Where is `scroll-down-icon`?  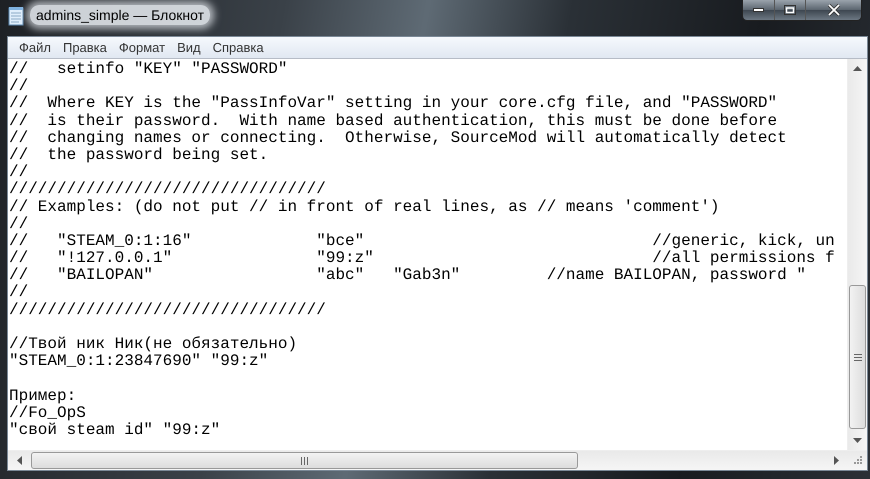 scroll-down-icon is located at coordinates (857, 440).